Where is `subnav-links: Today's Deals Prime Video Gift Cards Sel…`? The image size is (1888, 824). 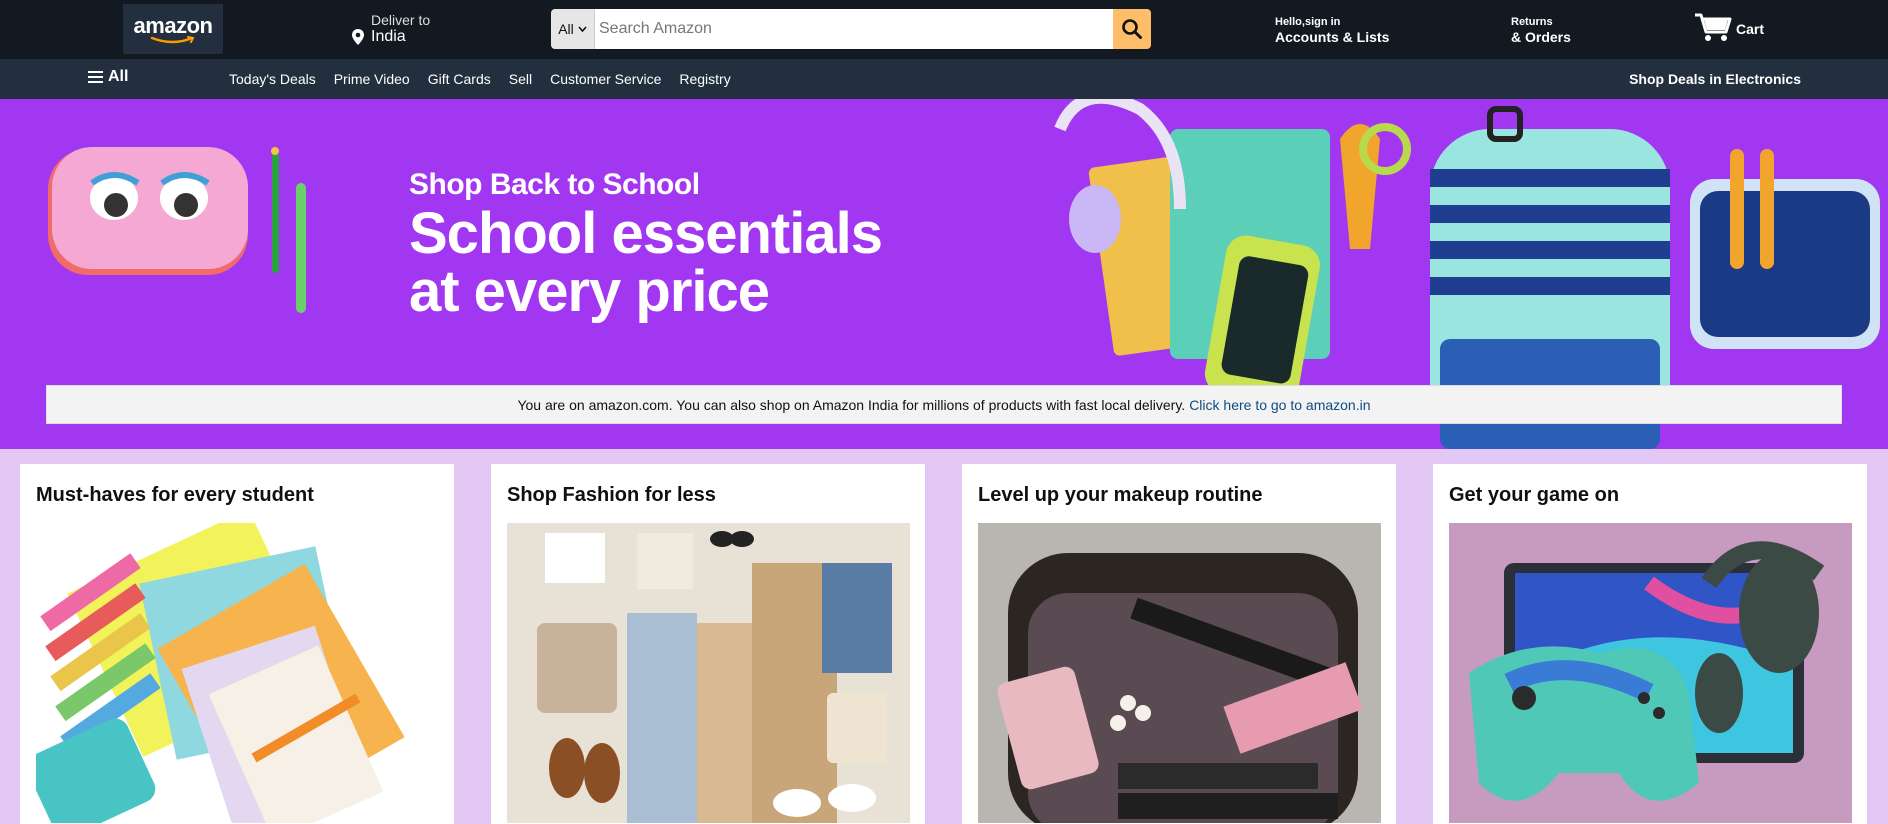 subnav-links: Today's Deals Prime Video Gift Cards Sel… is located at coordinates (480, 79).